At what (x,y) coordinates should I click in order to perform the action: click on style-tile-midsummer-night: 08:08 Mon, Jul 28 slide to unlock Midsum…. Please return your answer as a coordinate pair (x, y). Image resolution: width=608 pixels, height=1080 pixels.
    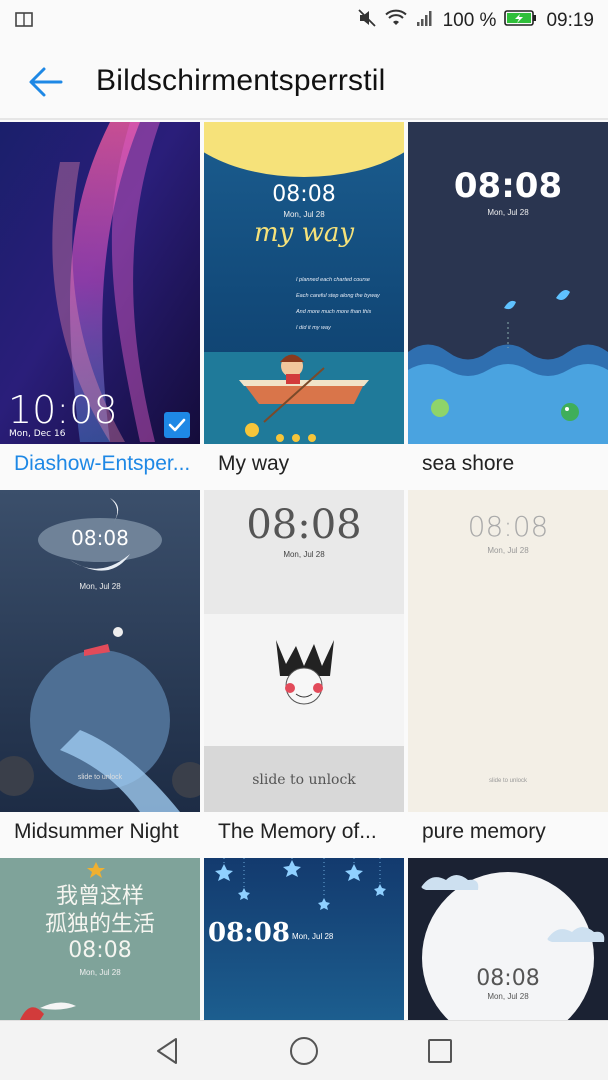
    Looking at the image, I should click on (100, 673).